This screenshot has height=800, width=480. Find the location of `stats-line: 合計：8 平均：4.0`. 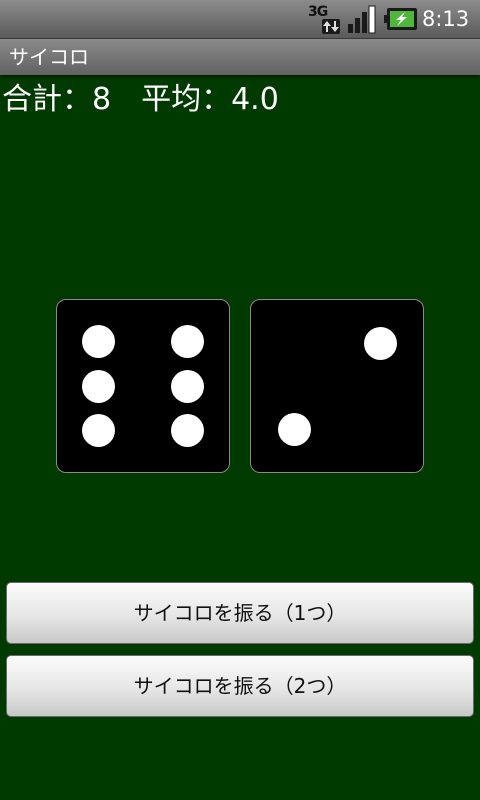

stats-line: 合計：8 平均：4.0 is located at coordinates (140, 100).